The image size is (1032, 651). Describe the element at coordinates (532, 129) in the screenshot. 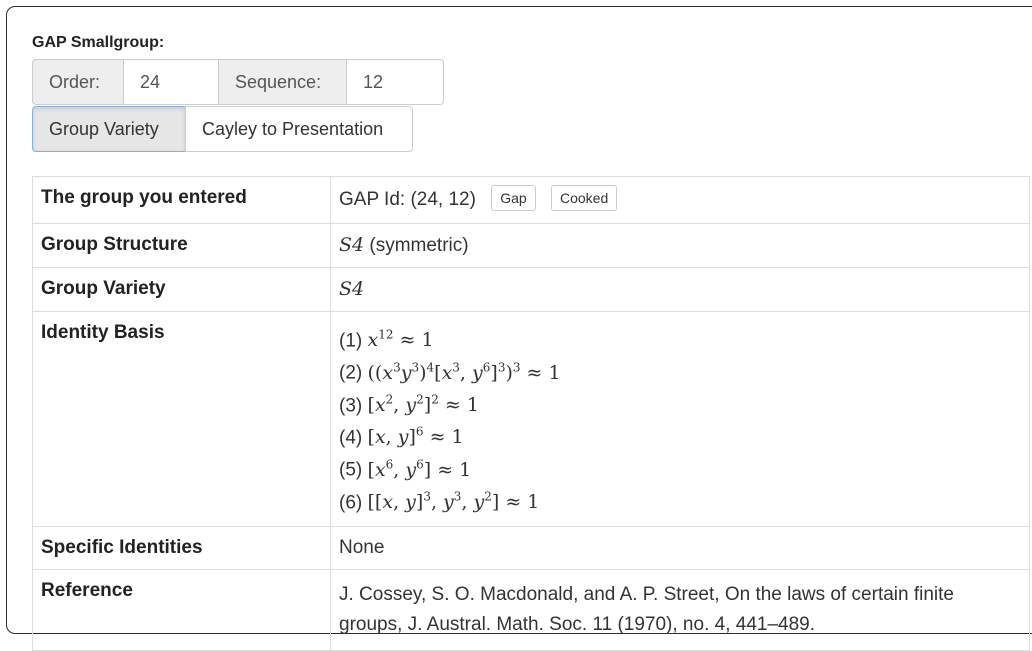

I see `mode-buttons: Group Variety Cayley to Presentation` at that location.